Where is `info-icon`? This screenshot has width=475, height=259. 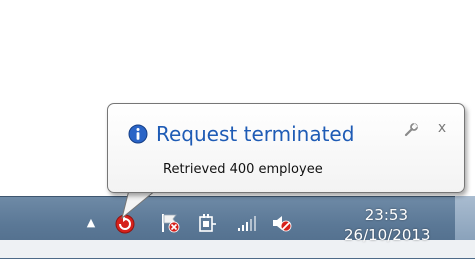
info-icon is located at coordinates (138, 134).